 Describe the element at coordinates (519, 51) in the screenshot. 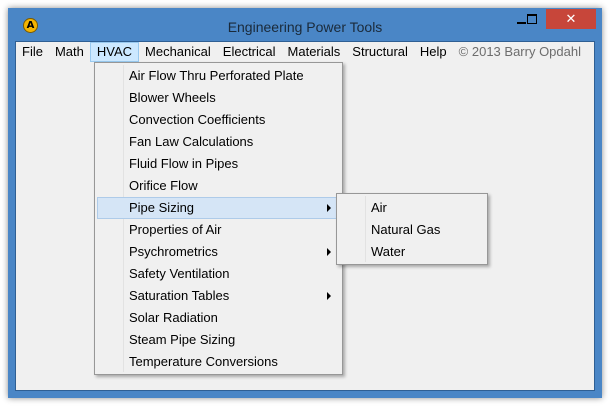

I see `copyright-text: © 2013 Barry Opdahl` at that location.